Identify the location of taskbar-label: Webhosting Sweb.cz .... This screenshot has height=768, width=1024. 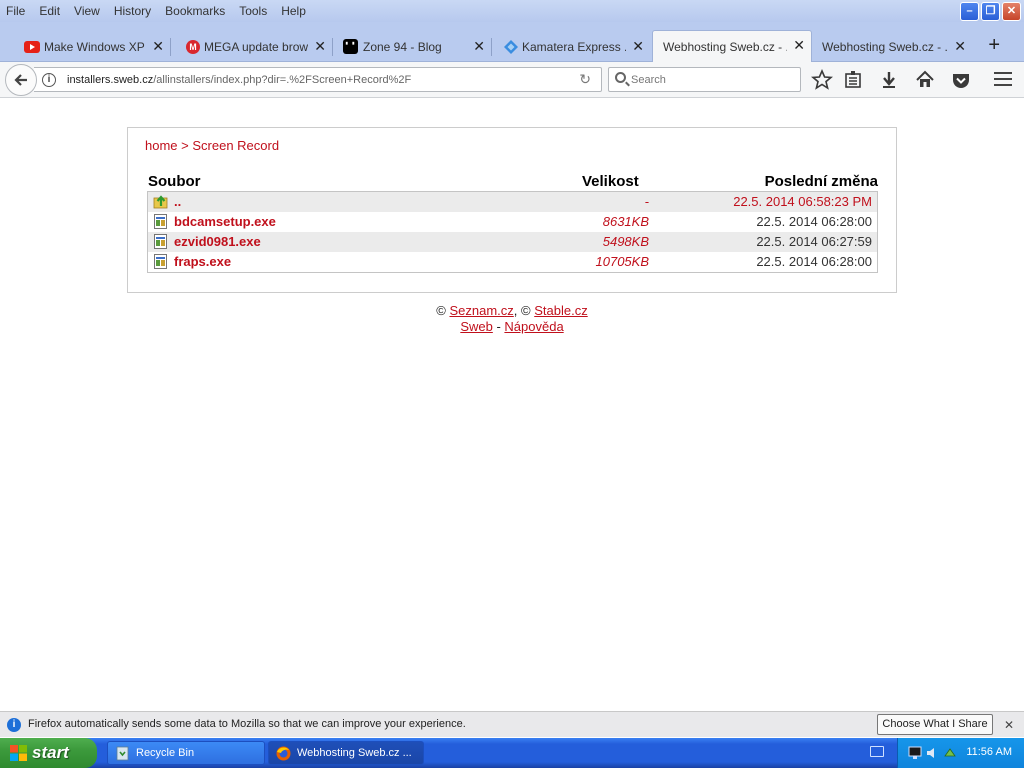
(354, 753).